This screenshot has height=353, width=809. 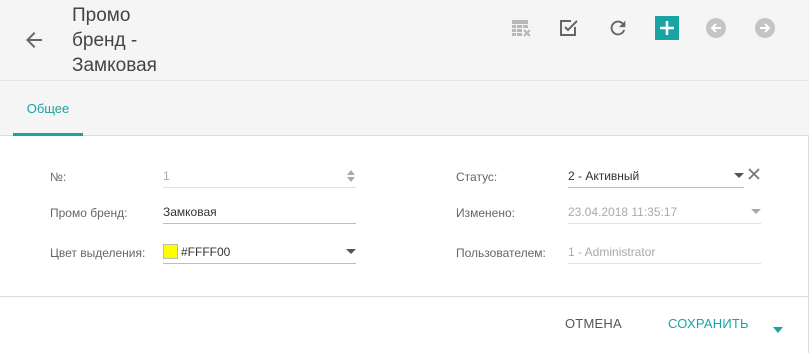 I want to click on highlight-color-label: Цвет выделения:, so click(x=98, y=253).